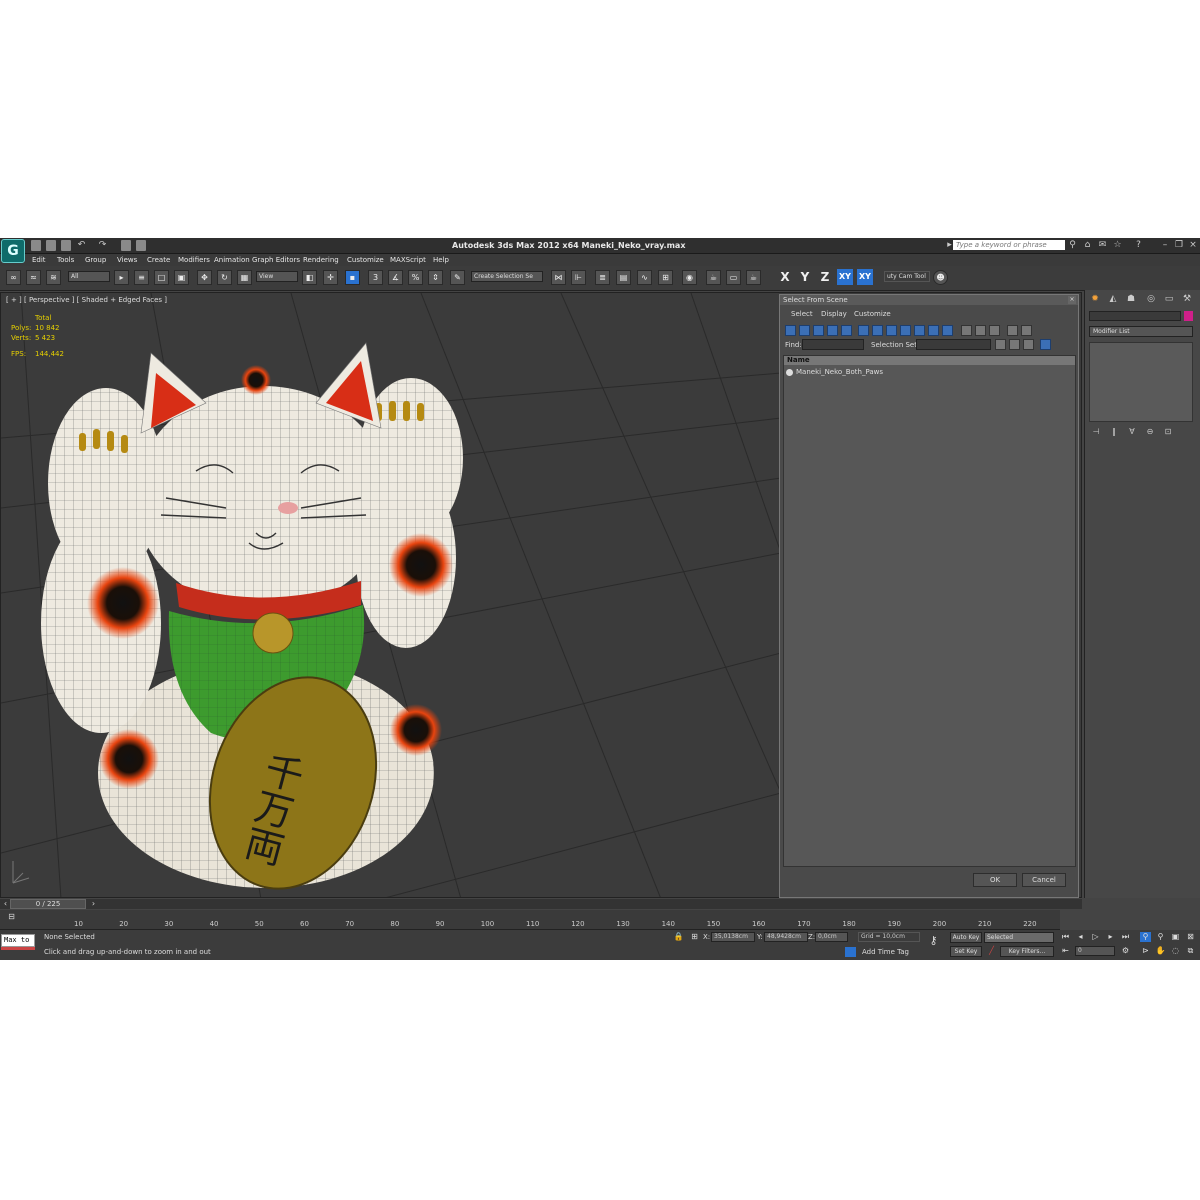 The width and height of the screenshot is (1200, 1200). What do you see at coordinates (1193, 245) in the screenshot?
I see `close-icon: ×` at bounding box center [1193, 245].